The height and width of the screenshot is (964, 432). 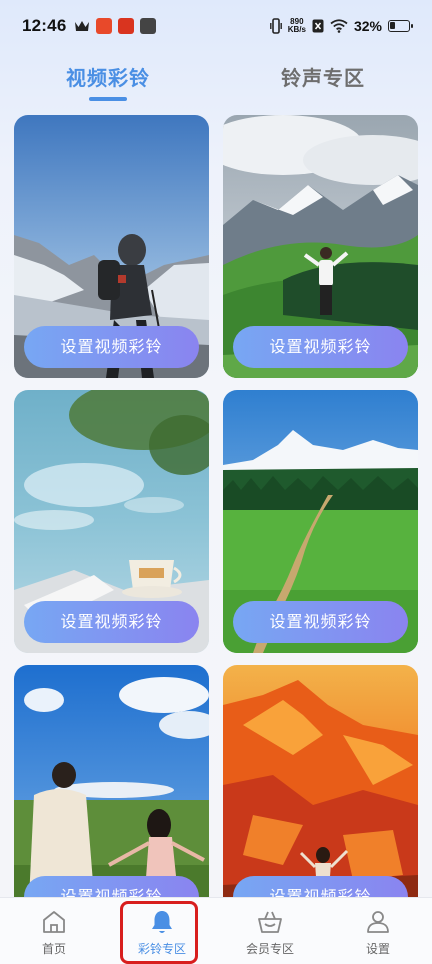 What do you see at coordinates (296, 29) in the screenshot?
I see `network-speed-unit: KB/s` at bounding box center [296, 29].